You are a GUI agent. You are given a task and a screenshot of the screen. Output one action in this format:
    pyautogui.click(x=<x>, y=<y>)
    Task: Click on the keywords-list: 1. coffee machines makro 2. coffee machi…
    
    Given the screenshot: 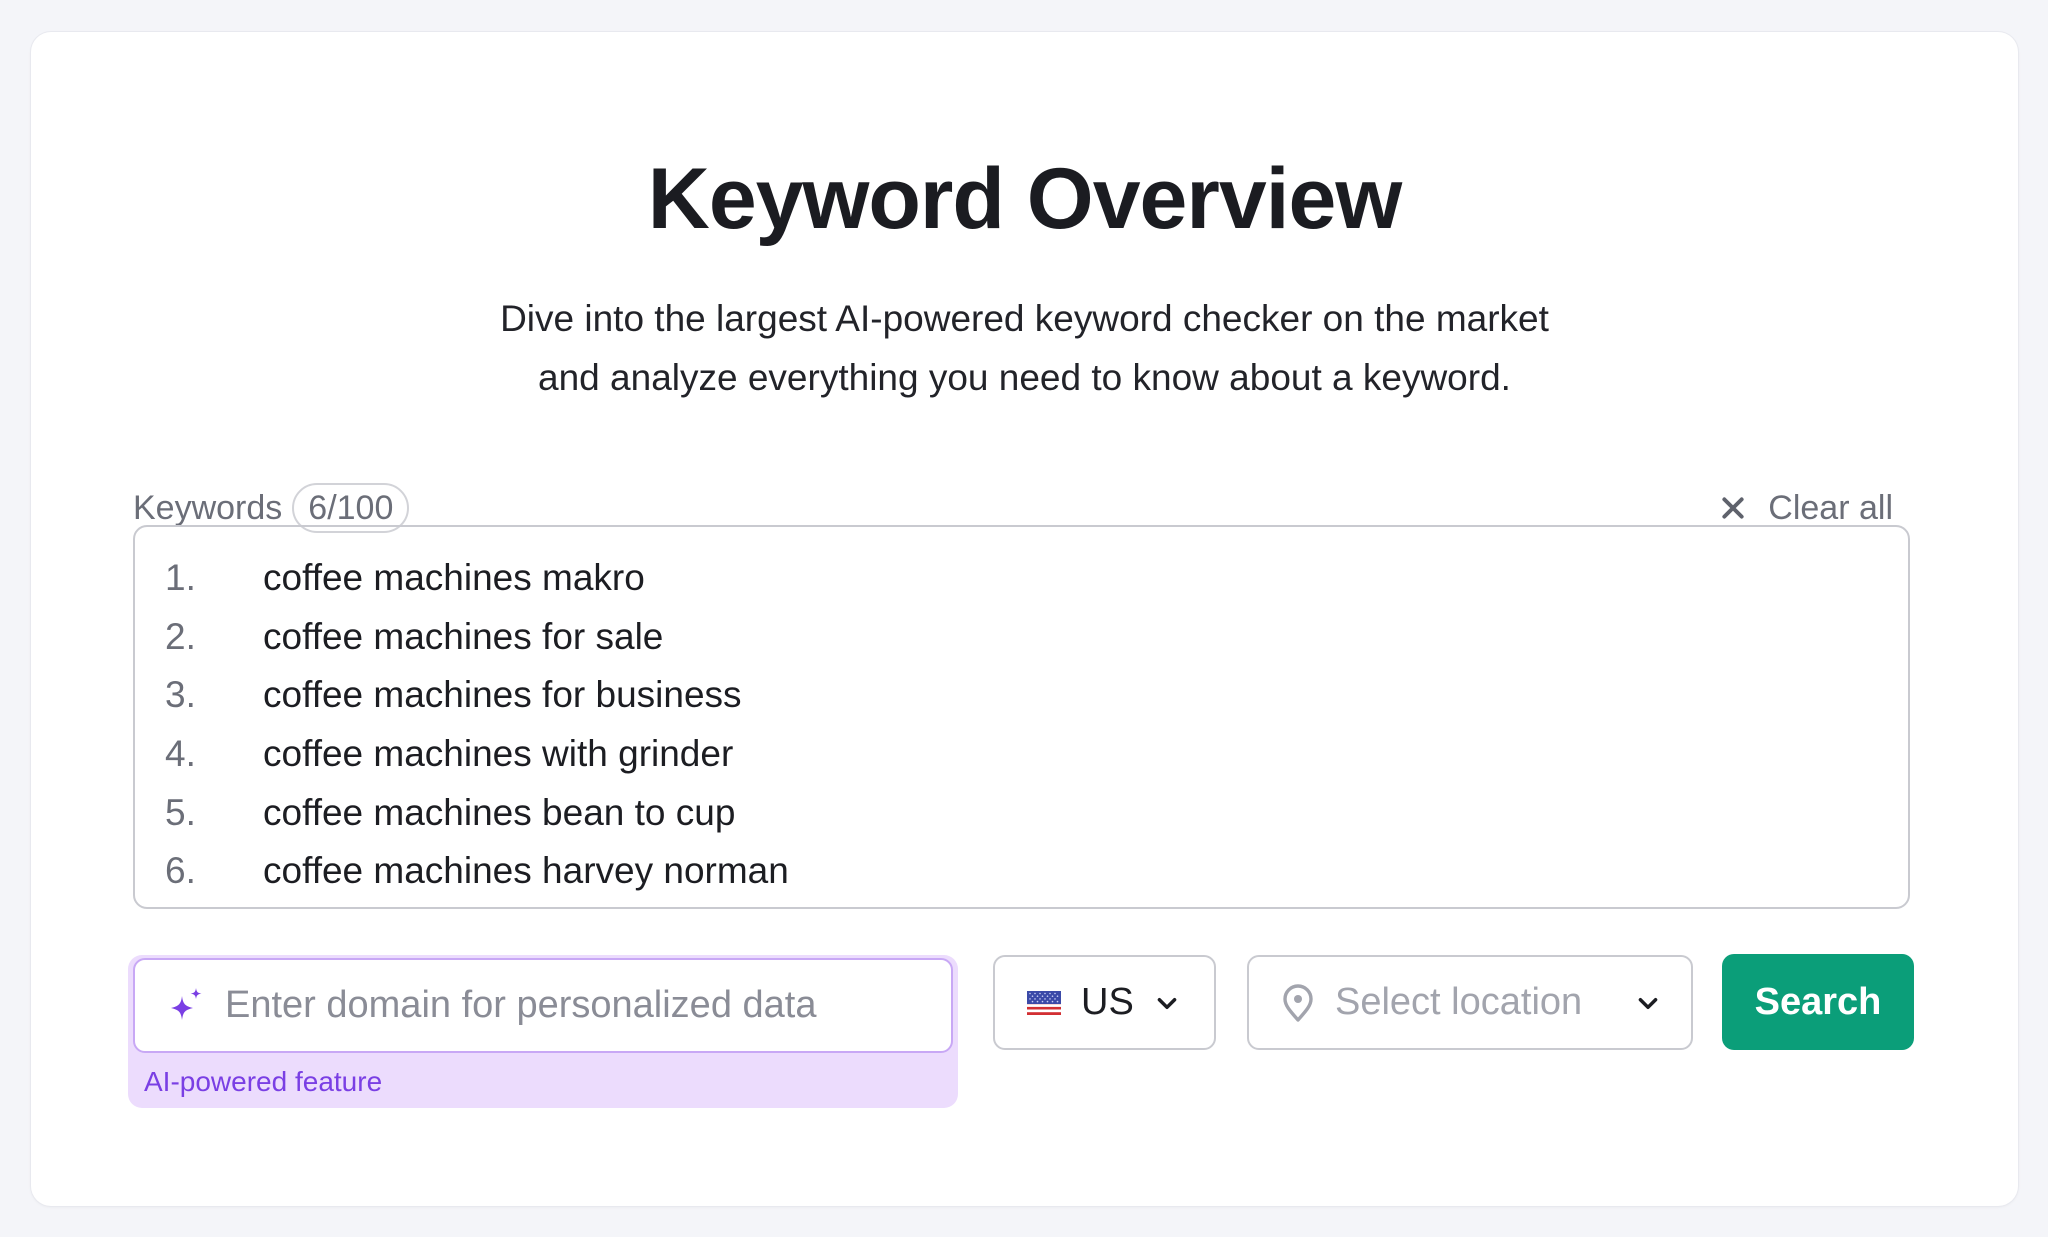 What is the action you would take?
    pyautogui.click(x=462, y=725)
    